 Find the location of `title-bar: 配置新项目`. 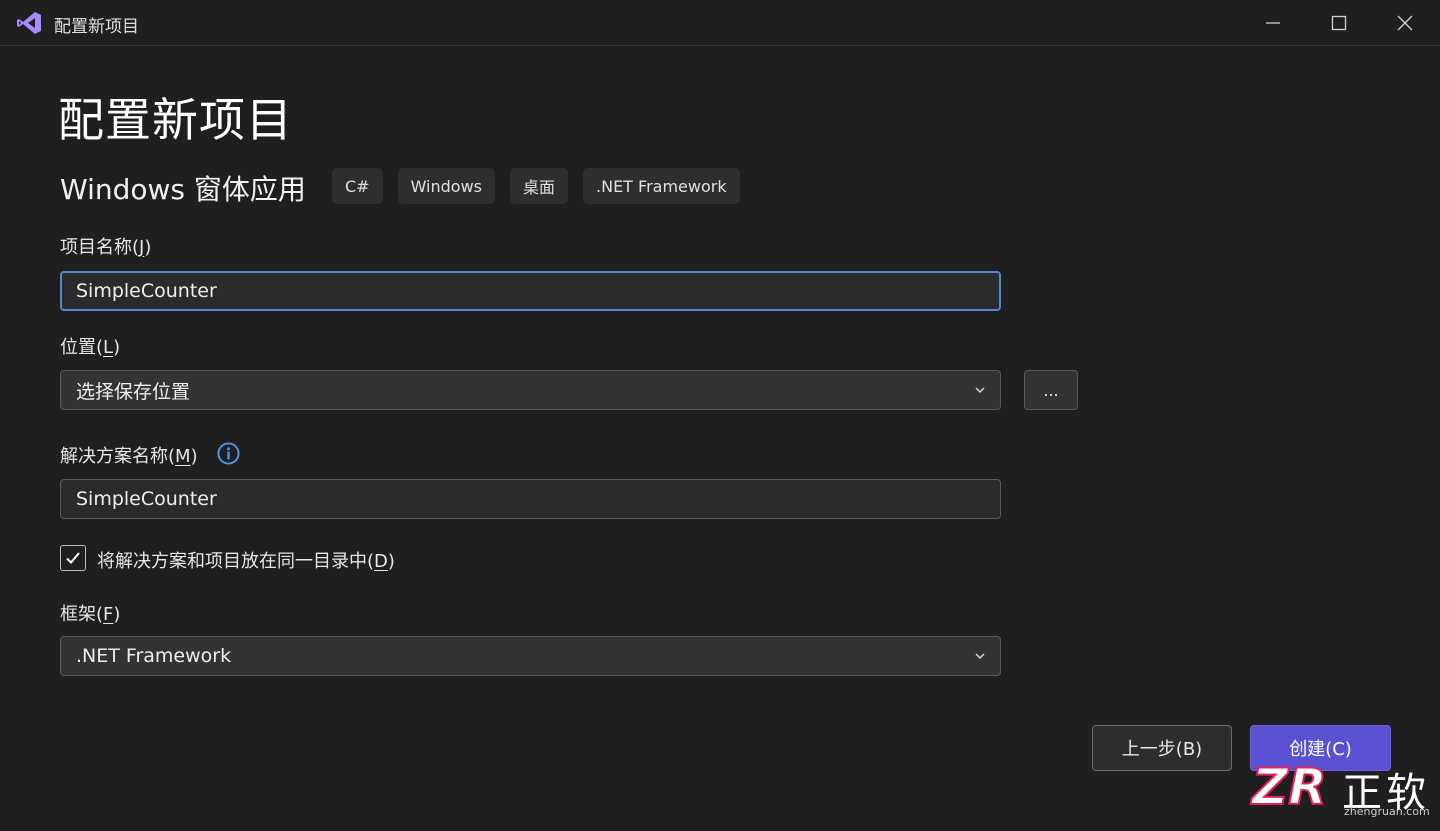

title-bar: 配置新项目 is located at coordinates (720, 23).